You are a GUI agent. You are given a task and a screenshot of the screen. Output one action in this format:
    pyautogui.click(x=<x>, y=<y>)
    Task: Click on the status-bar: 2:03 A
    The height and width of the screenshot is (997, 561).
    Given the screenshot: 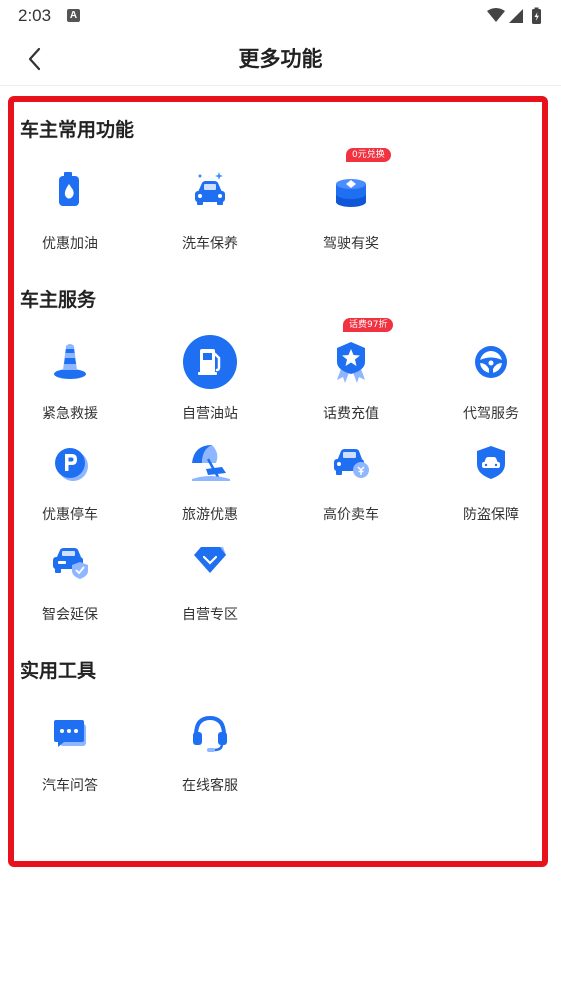 What is the action you would take?
    pyautogui.click(x=280, y=16)
    